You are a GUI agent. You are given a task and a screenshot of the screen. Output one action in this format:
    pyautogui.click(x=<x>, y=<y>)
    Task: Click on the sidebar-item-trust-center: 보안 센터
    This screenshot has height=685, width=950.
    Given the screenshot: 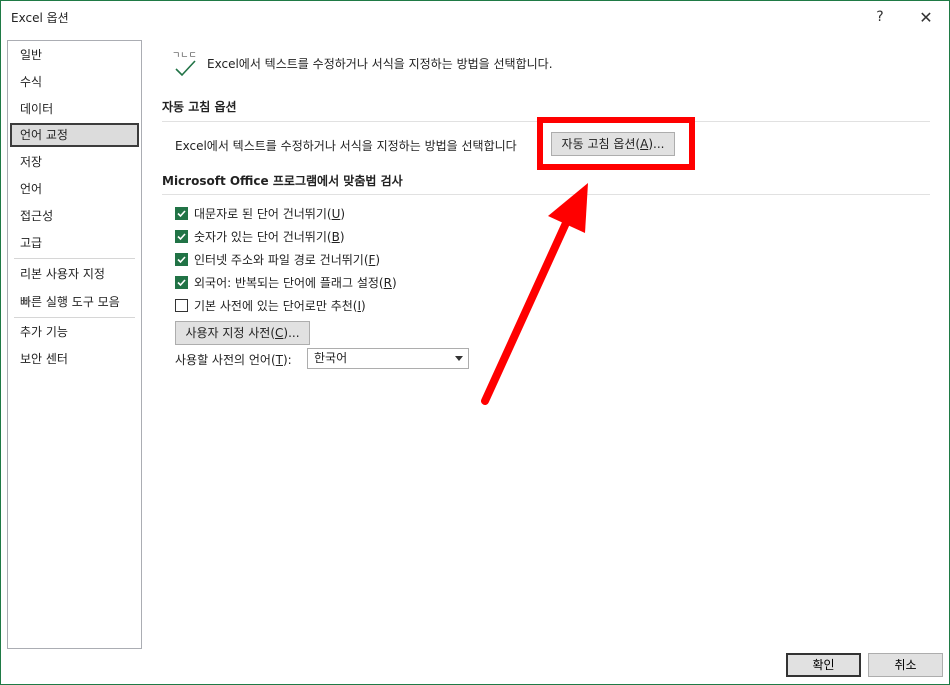 What is the action you would take?
    pyautogui.click(x=74, y=359)
    